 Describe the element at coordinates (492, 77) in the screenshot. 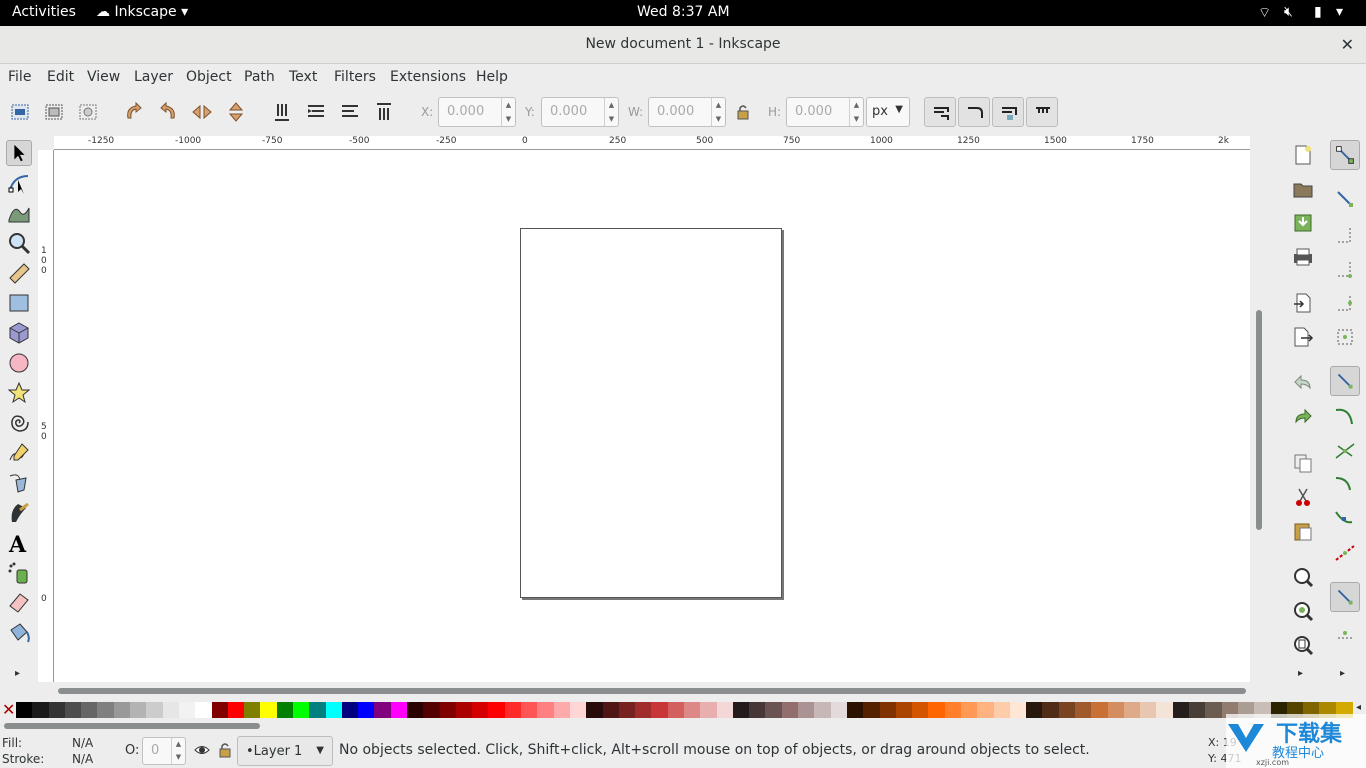

I see `menu-help: Help` at that location.